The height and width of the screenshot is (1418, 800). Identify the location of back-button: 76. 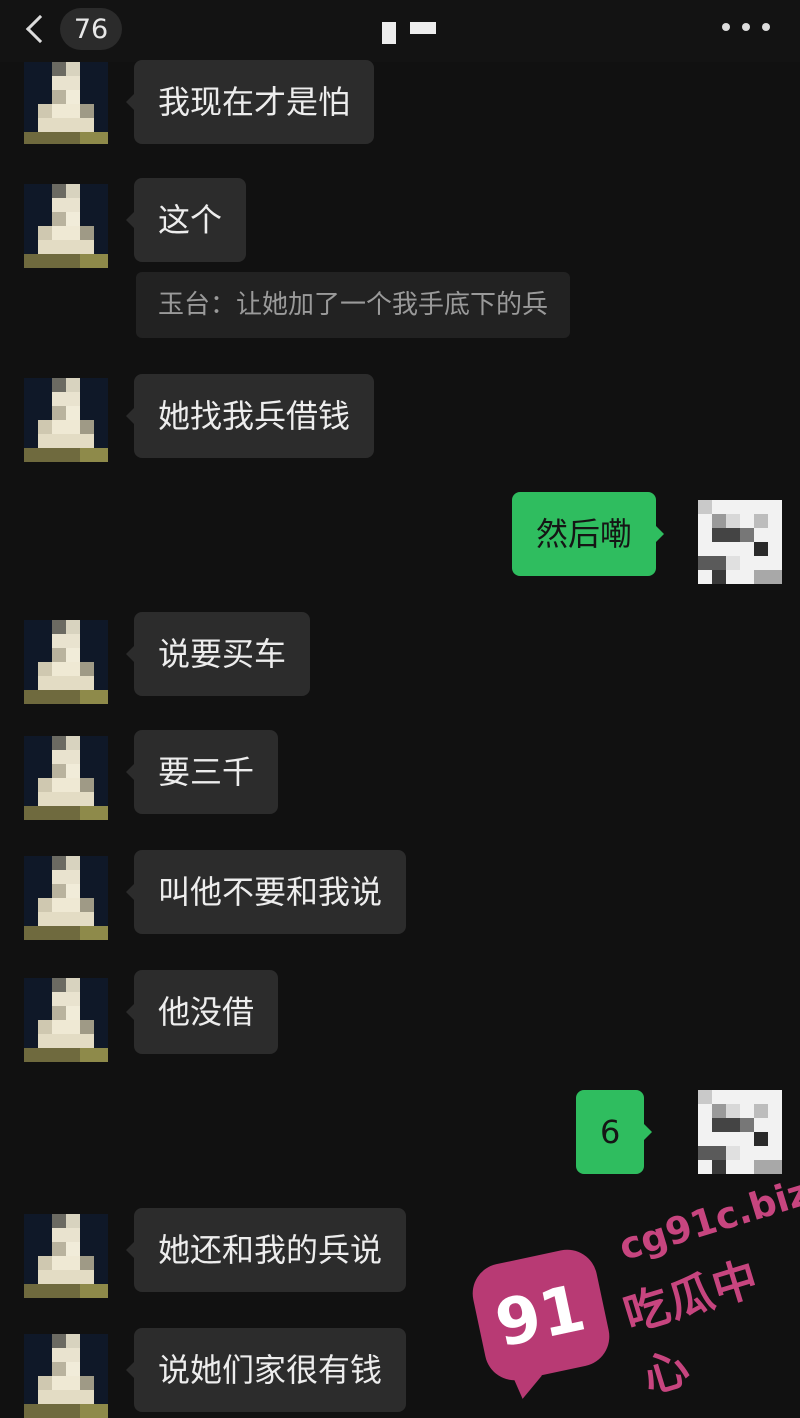
(70, 29).